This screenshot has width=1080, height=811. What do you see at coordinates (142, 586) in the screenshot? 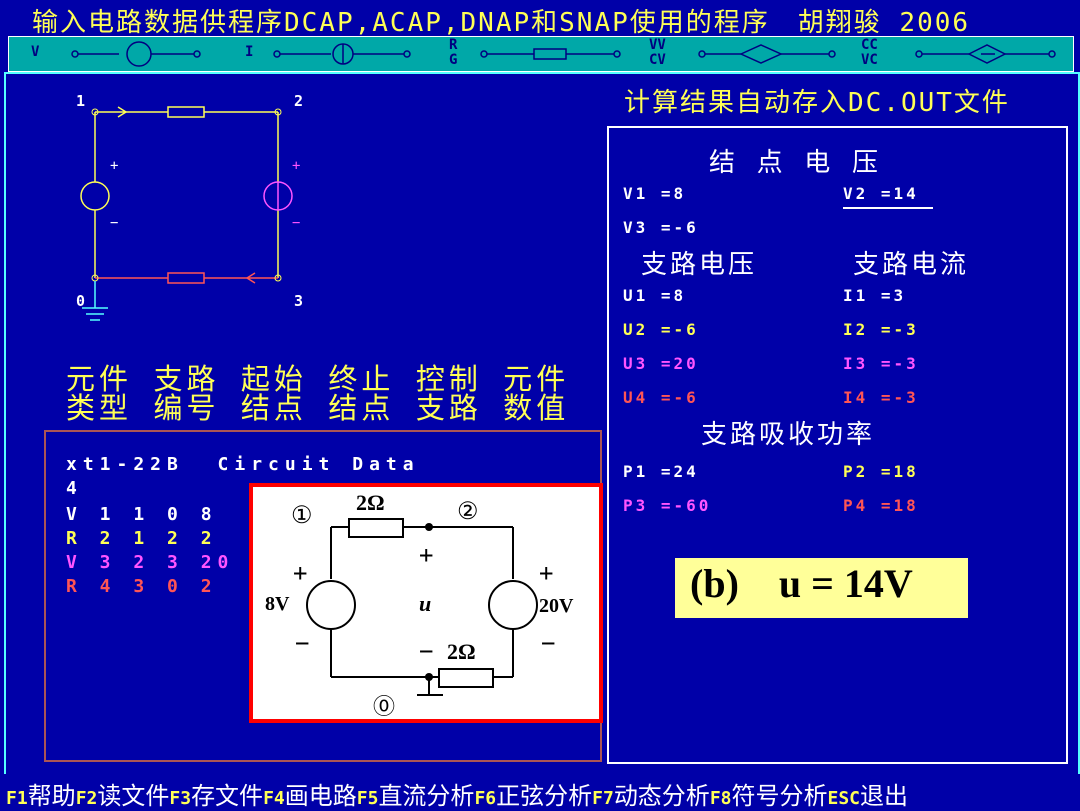
I see `data-row: R 4 3 0 2` at bounding box center [142, 586].